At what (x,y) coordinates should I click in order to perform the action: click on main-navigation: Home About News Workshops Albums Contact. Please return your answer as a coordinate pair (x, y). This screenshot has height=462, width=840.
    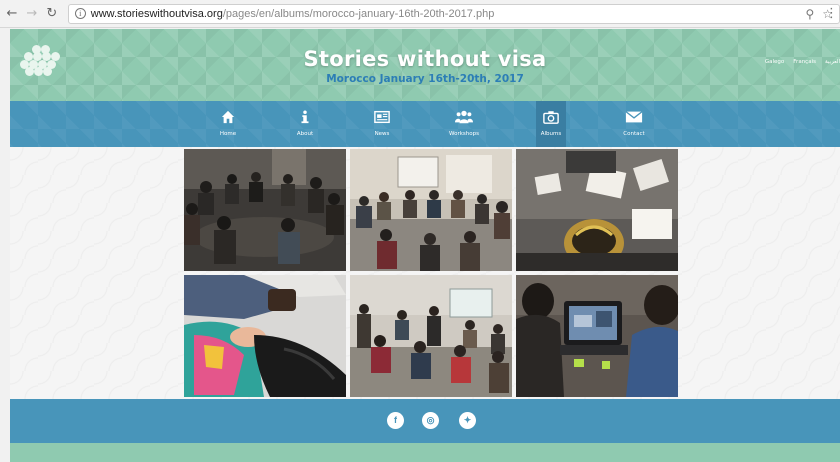
    Looking at the image, I should click on (425, 124).